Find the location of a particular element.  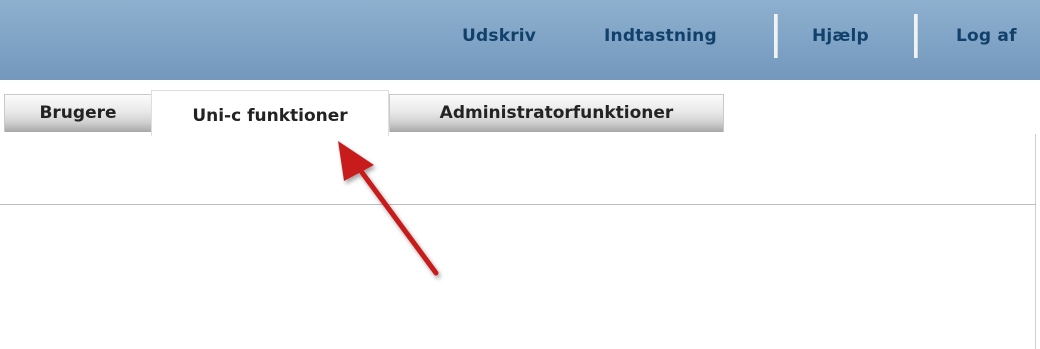

nav-logout-link: Log af is located at coordinates (986, 36).